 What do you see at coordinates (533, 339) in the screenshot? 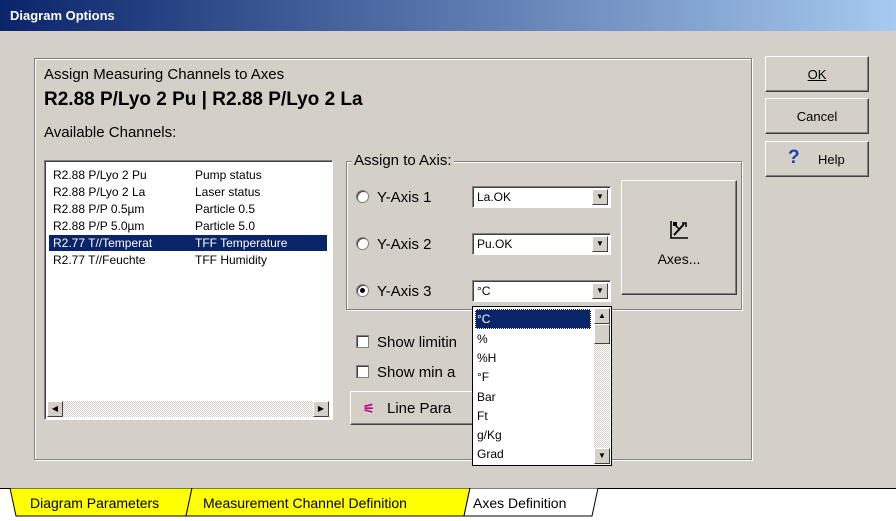
I see `dropdown-option: %` at bounding box center [533, 339].